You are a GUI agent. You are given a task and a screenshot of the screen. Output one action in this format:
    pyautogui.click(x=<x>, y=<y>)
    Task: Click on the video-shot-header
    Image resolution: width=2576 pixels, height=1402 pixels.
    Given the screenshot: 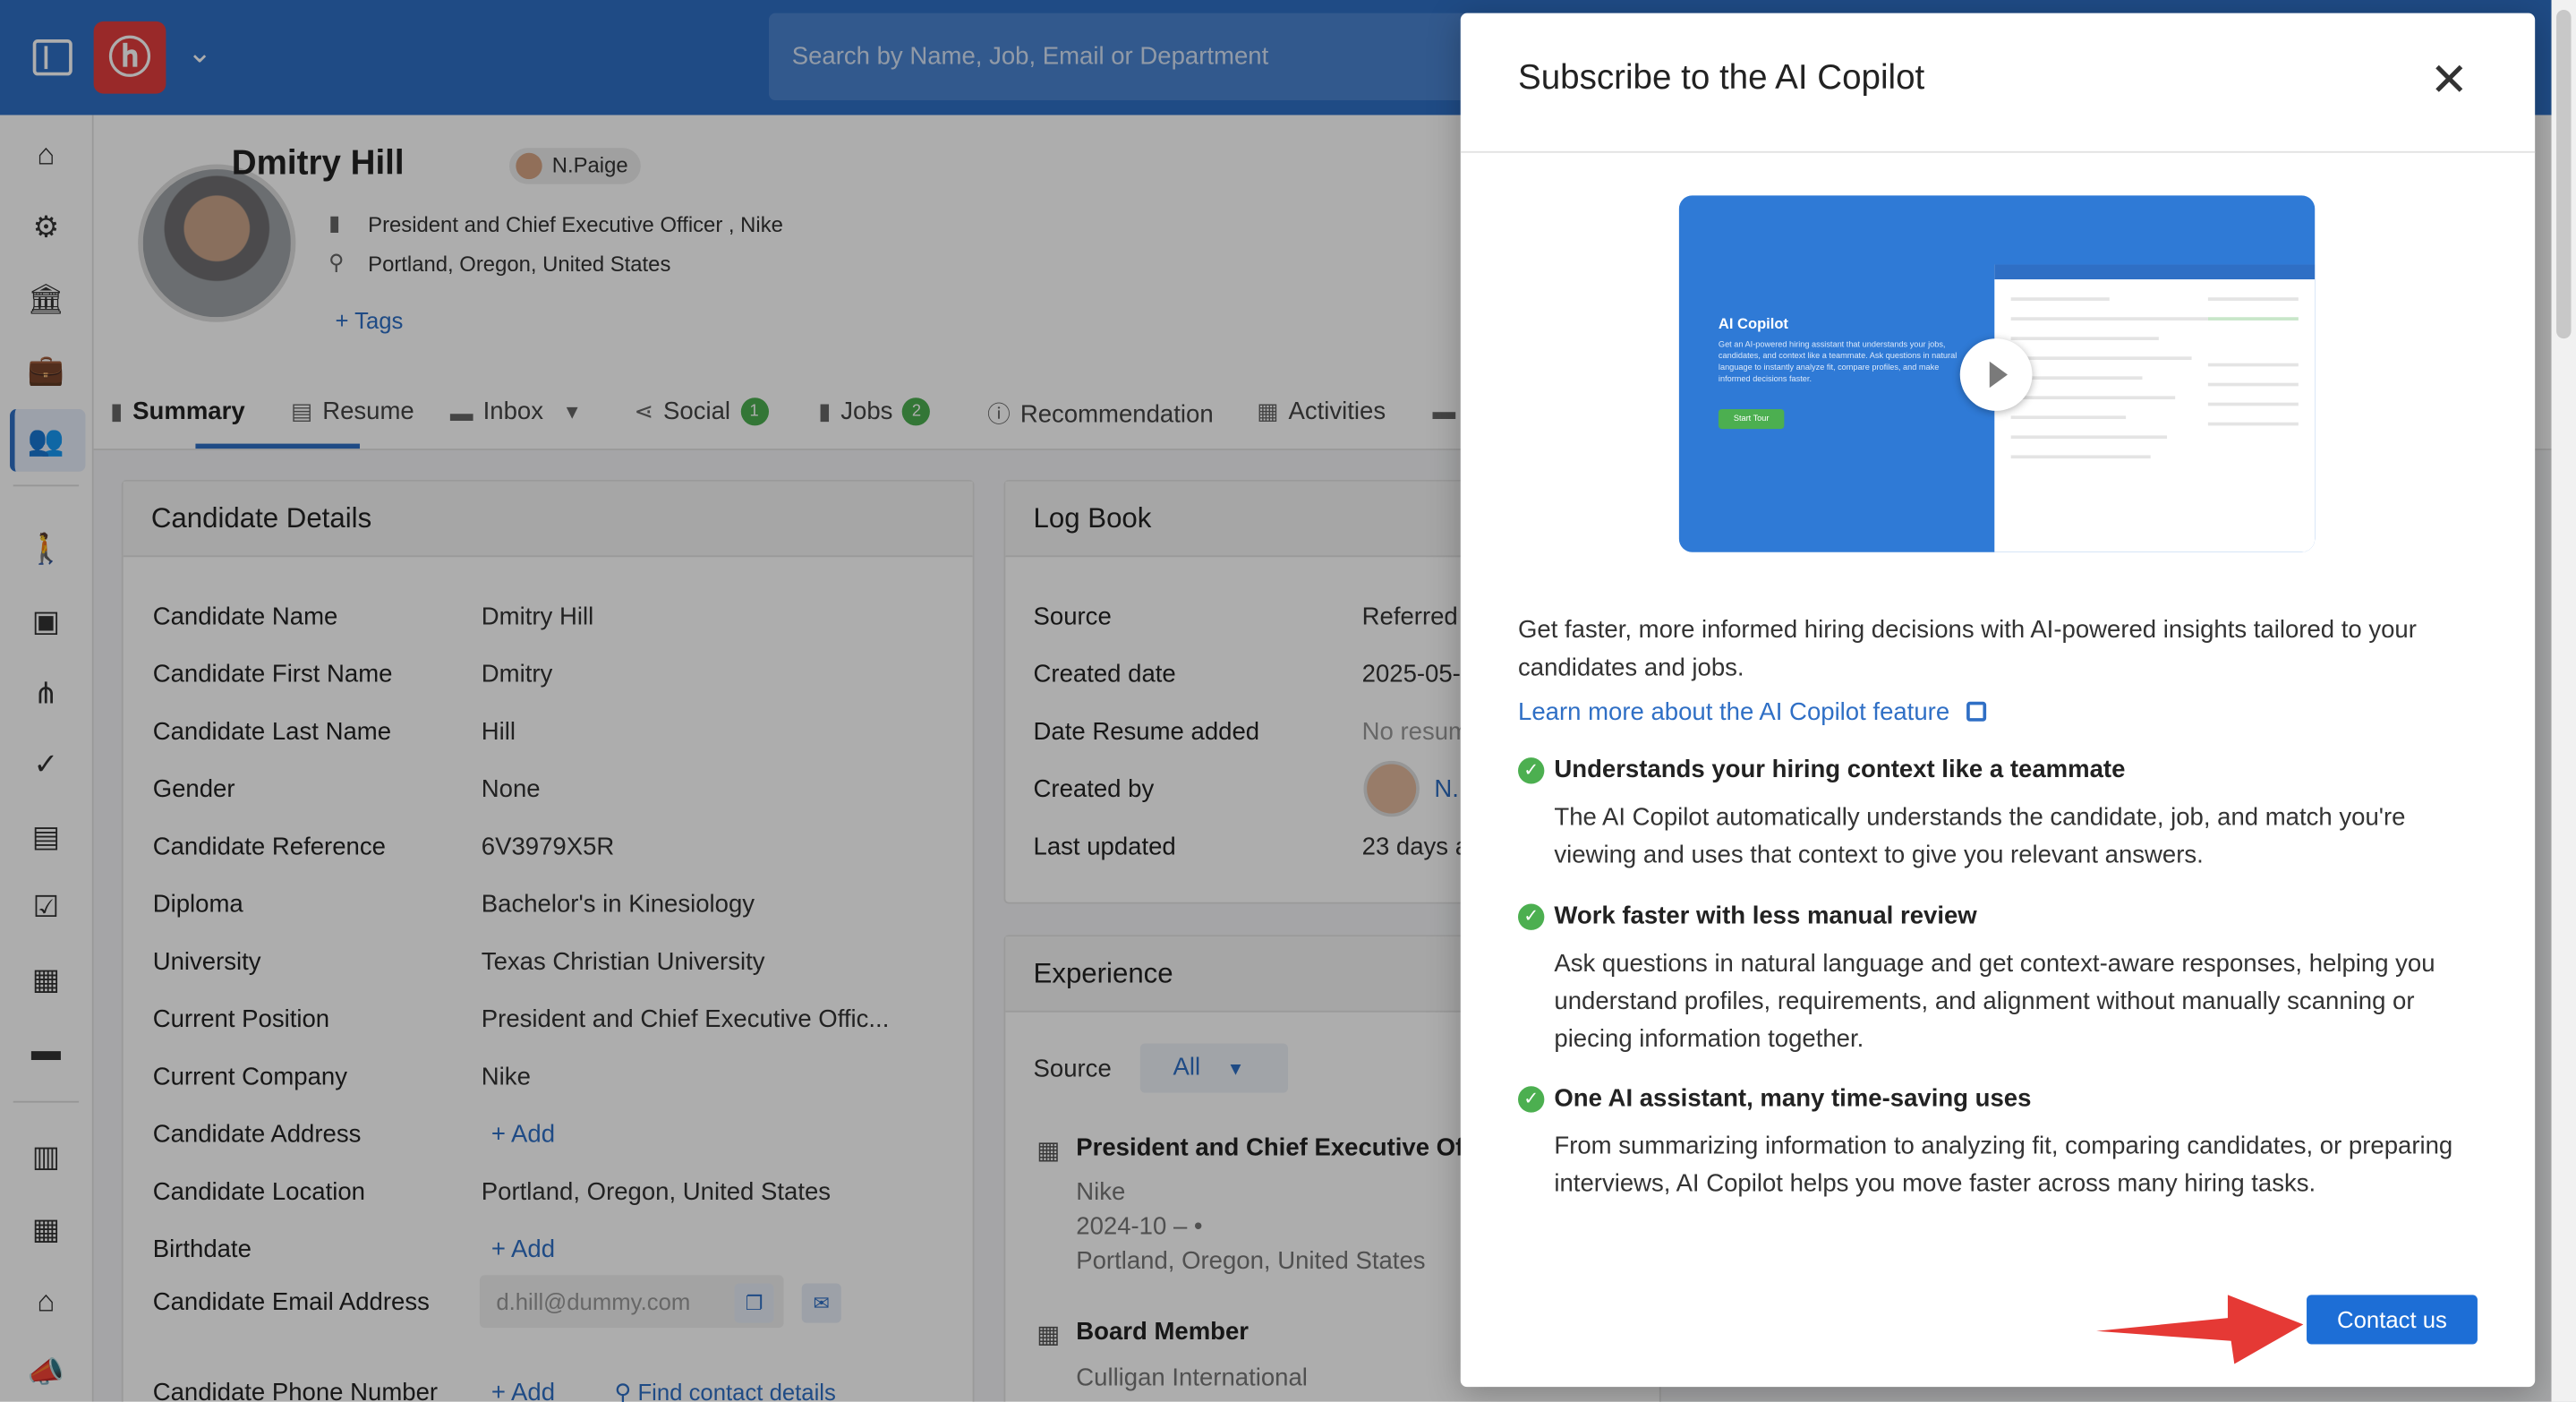 What is the action you would take?
    pyautogui.click(x=2155, y=272)
    